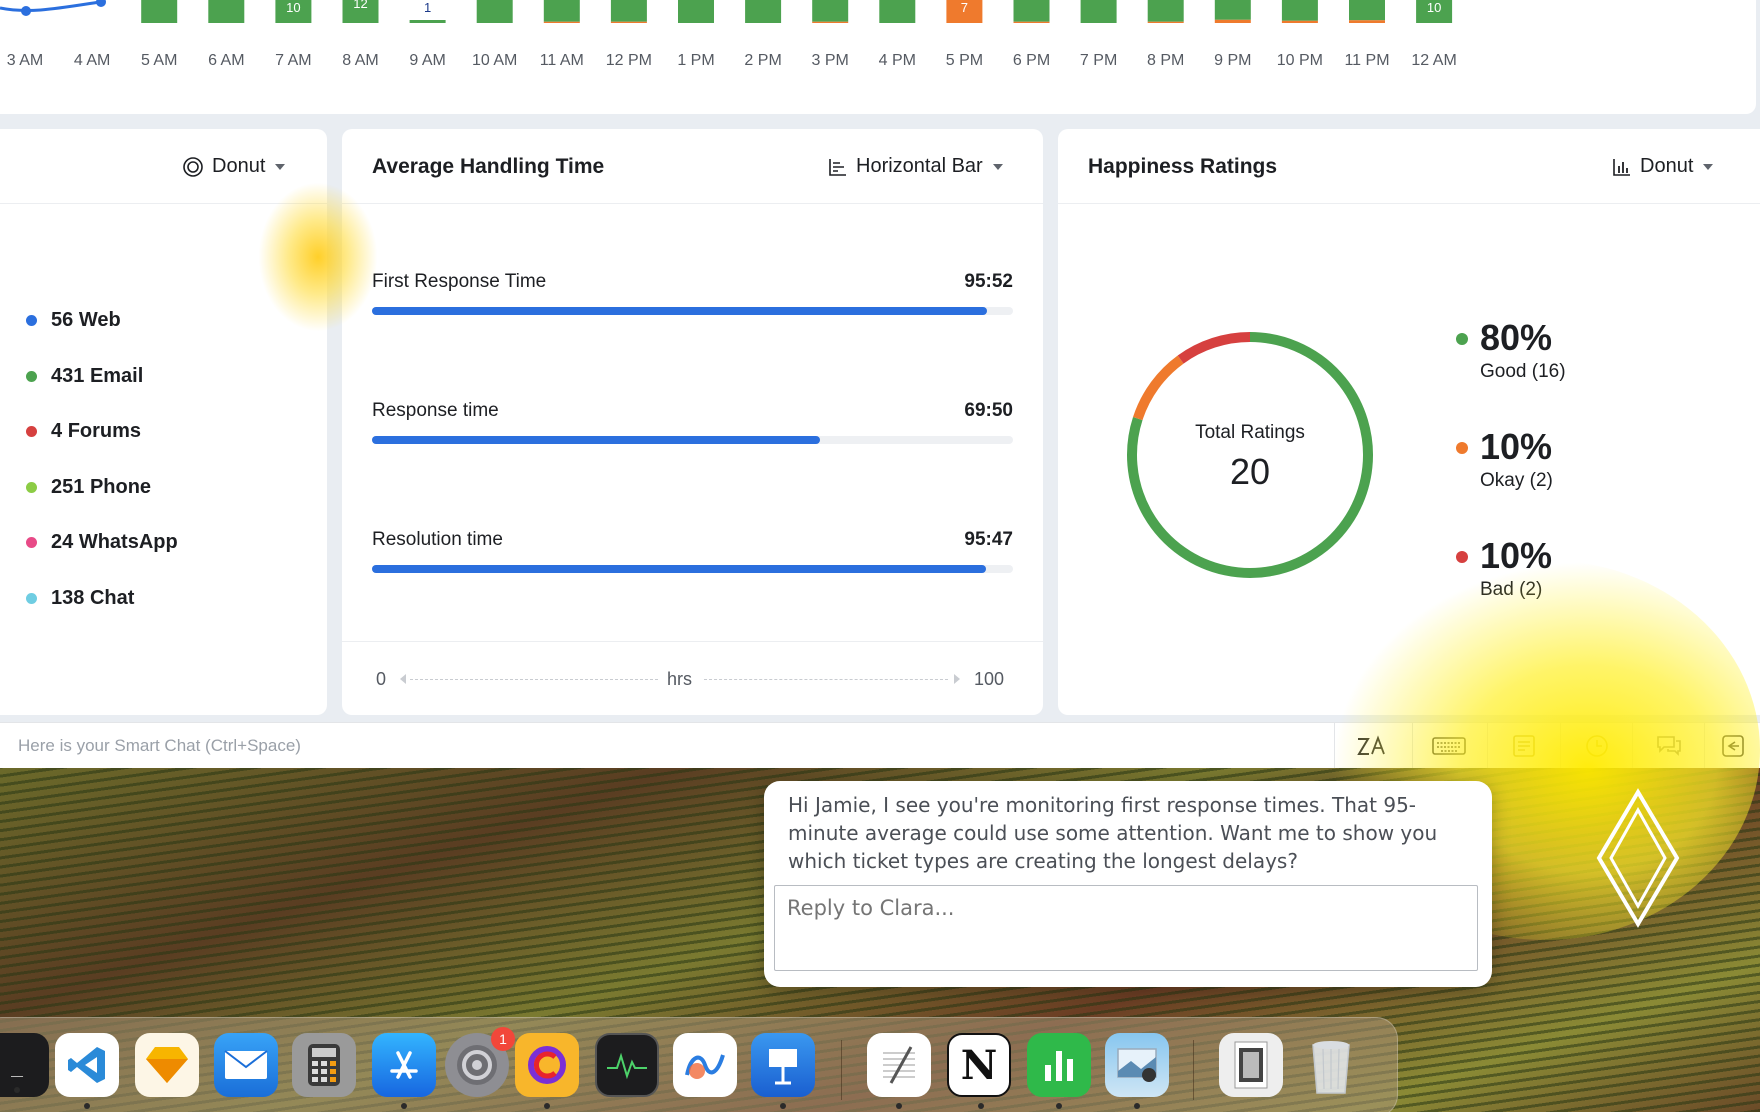 This screenshot has width=1760, height=1112. I want to click on downloads-folder-icon, so click(1251, 1065).